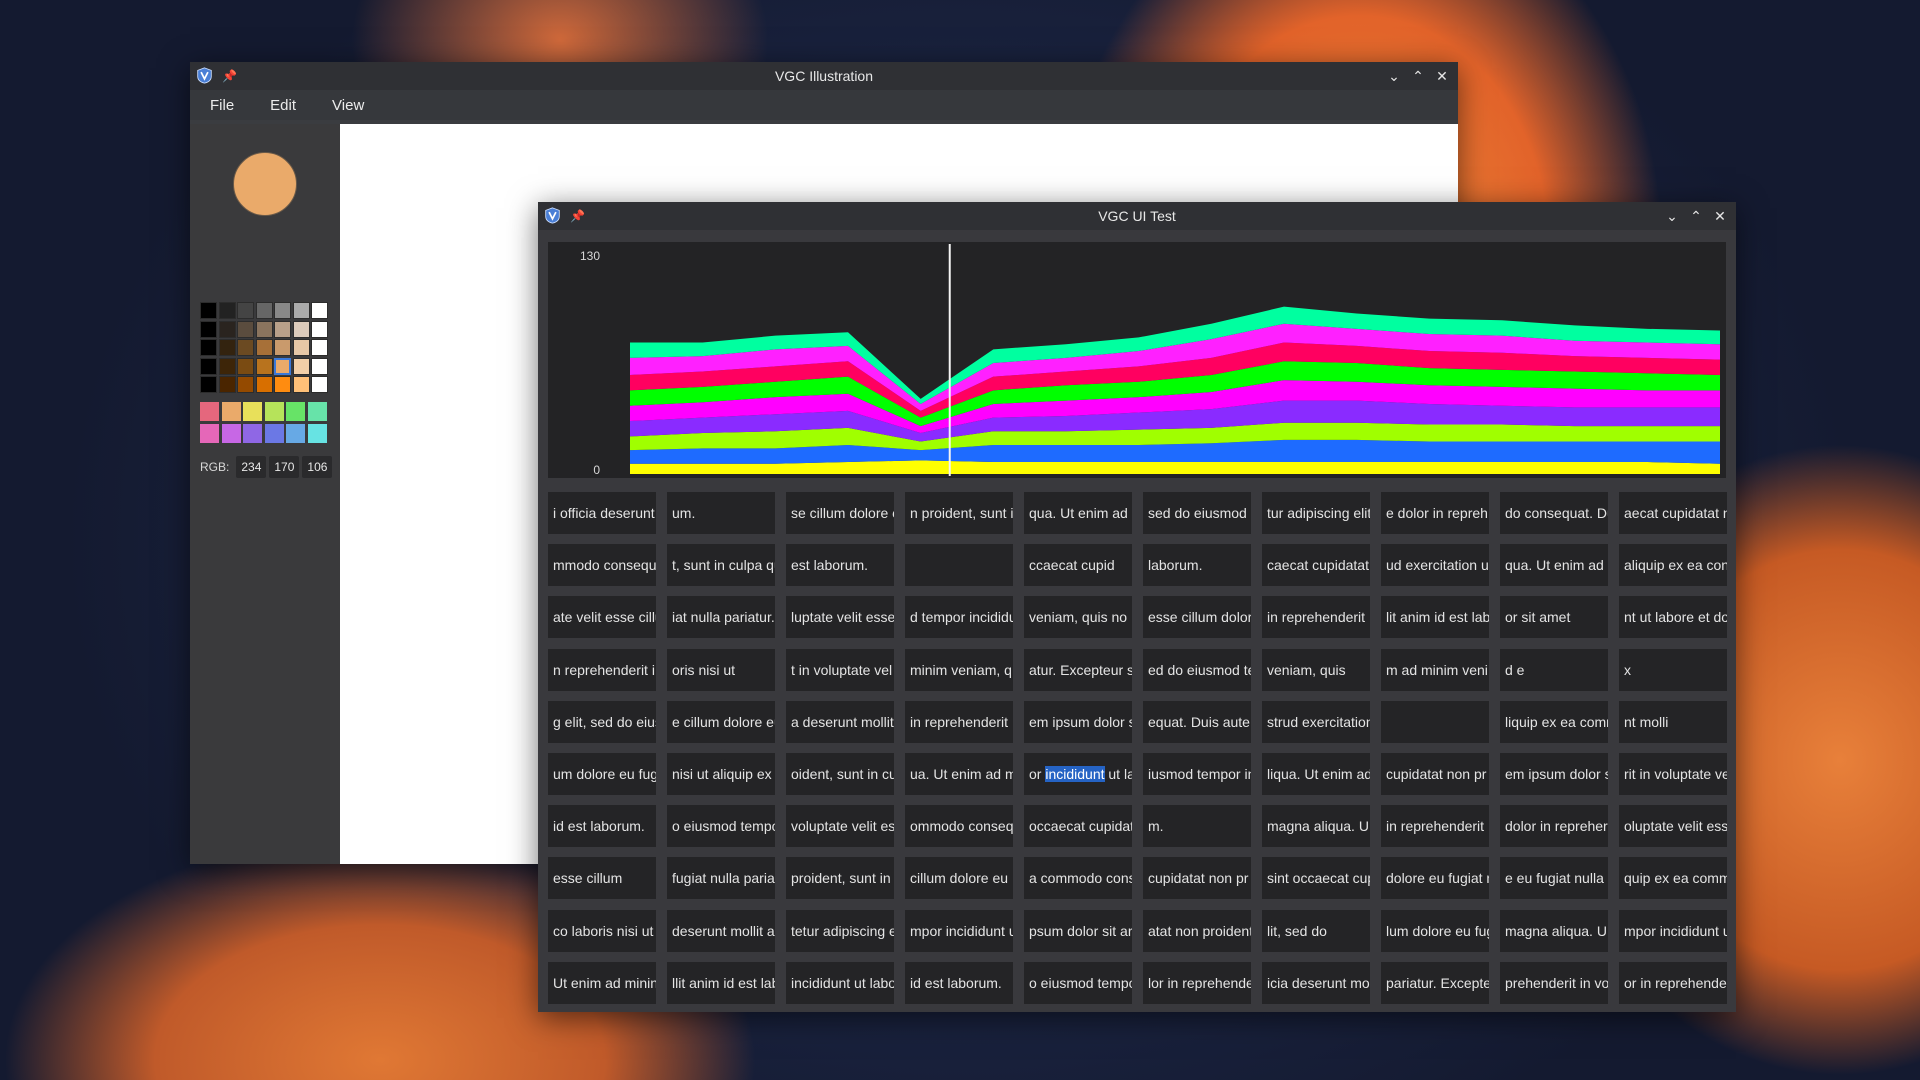 The height and width of the screenshot is (1080, 1920). What do you see at coordinates (840, 721) in the screenshot?
I see `text-cell: a deserunt mollit` at bounding box center [840, 721].